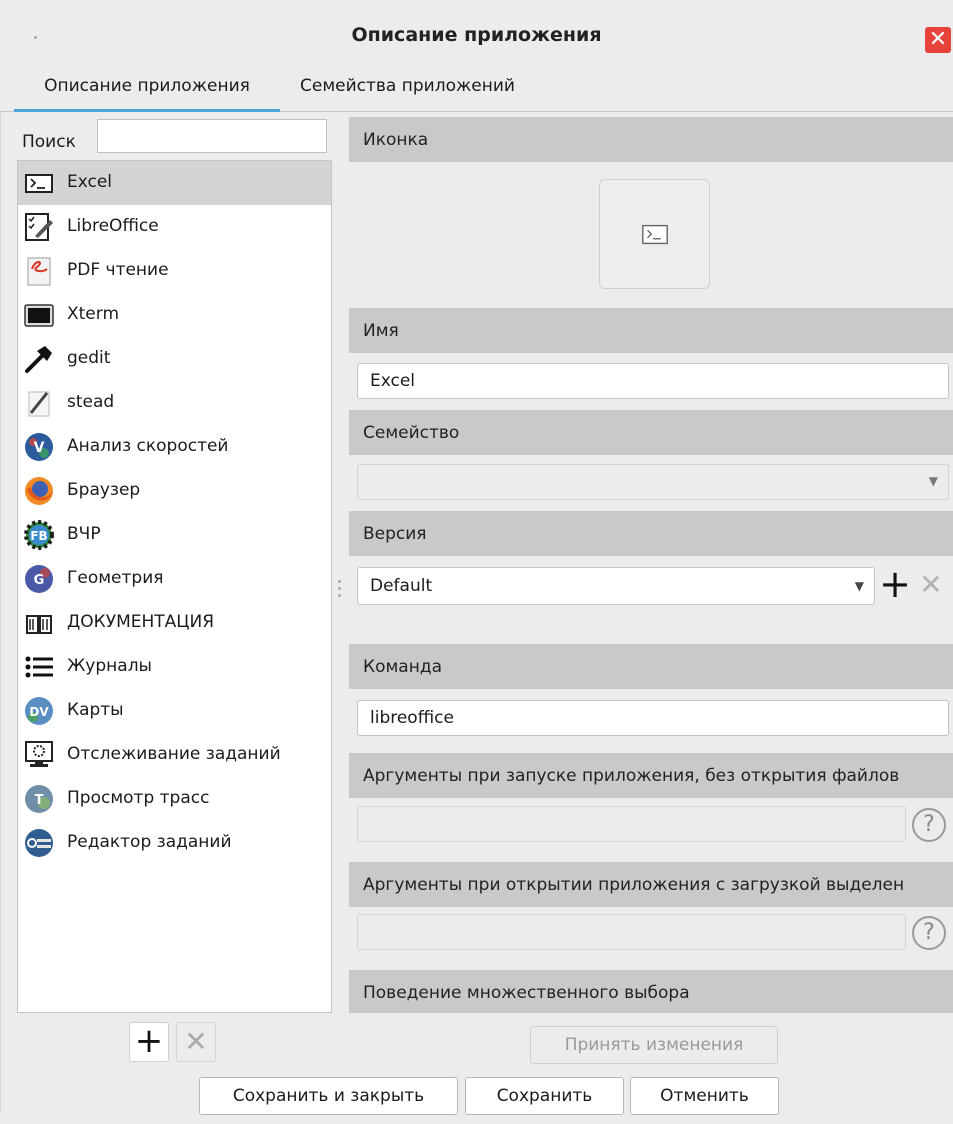  I want to click on window-edge, so click(0, 612).